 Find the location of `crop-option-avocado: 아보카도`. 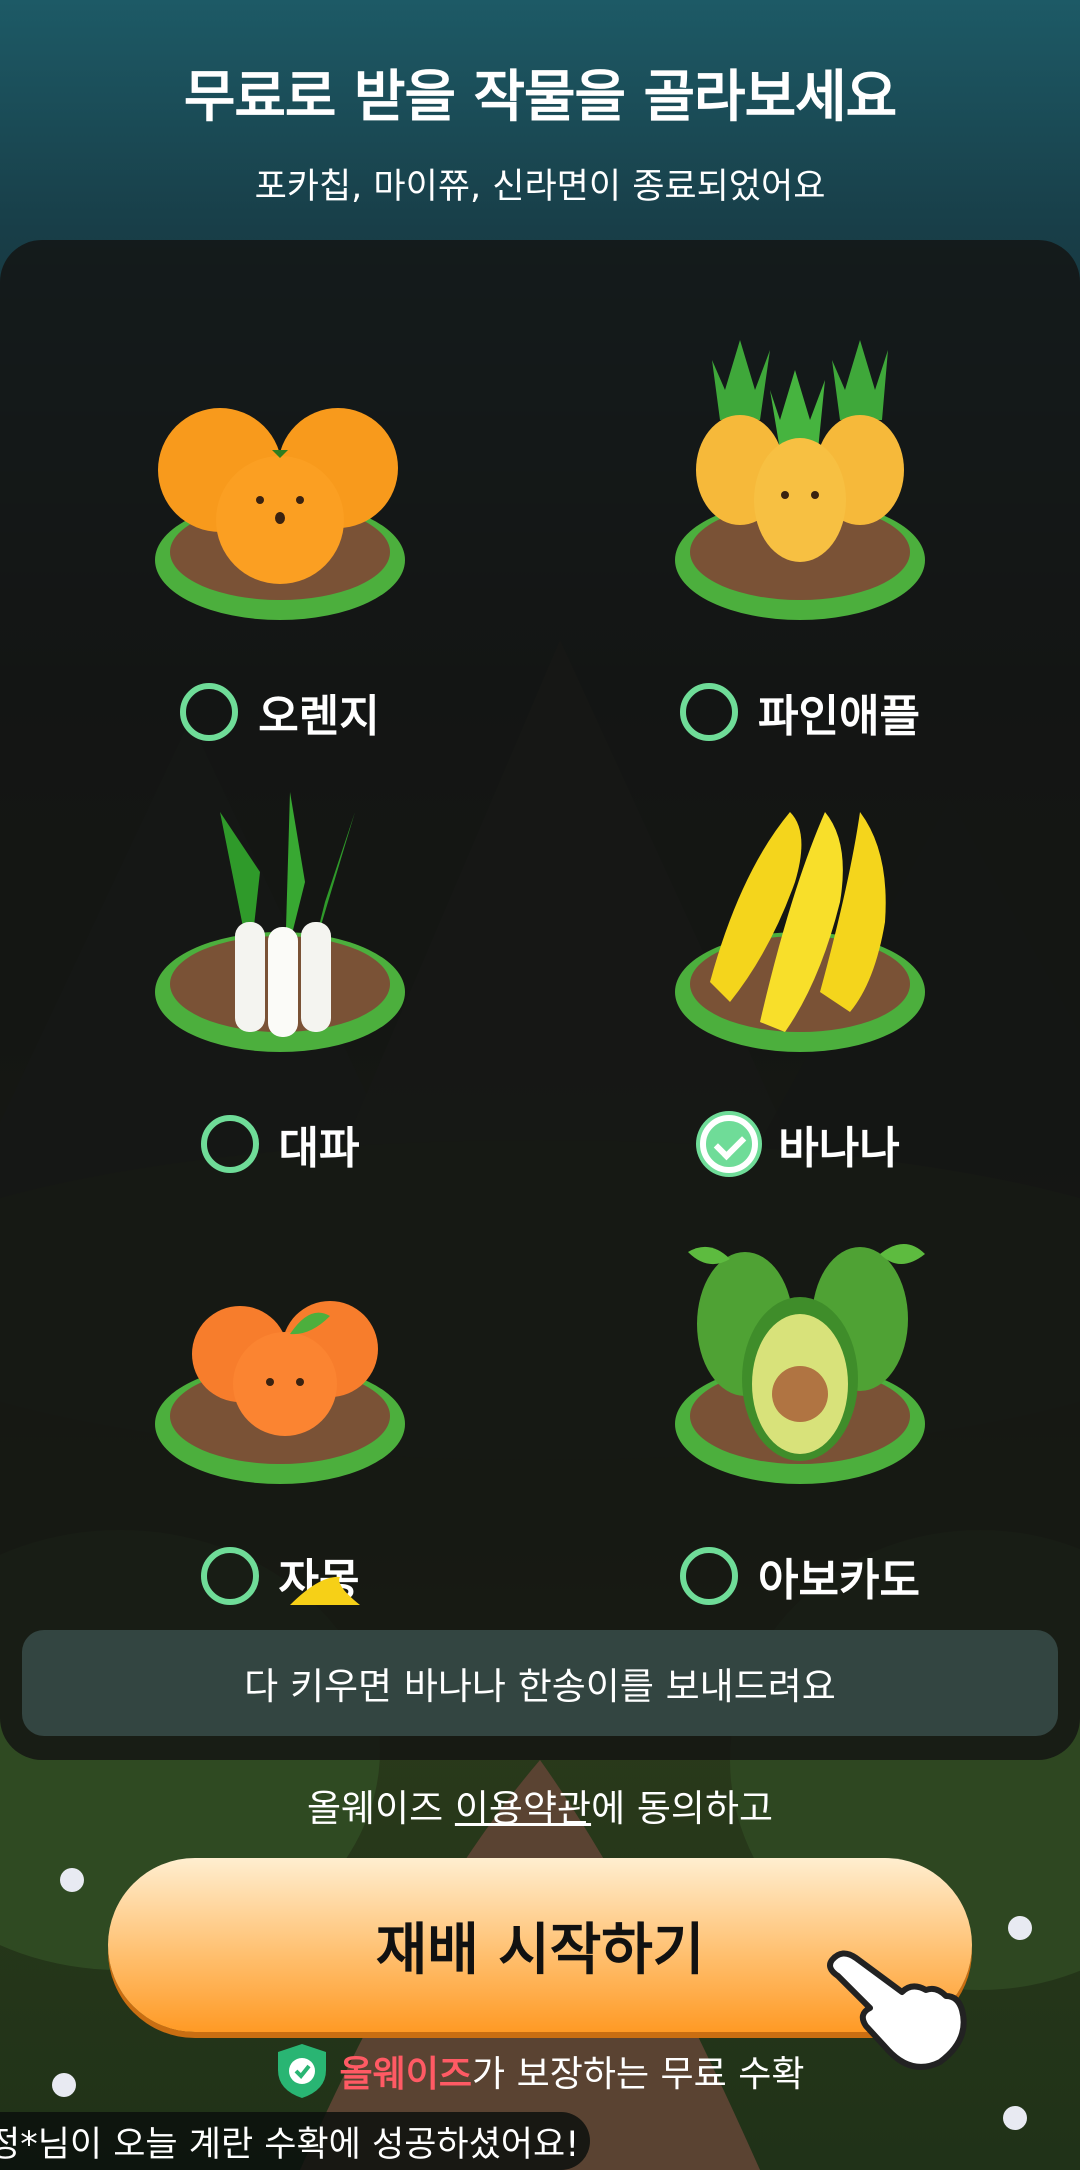

crop-option-avocado: 아보카도 is located at coordinates (800, 1399).